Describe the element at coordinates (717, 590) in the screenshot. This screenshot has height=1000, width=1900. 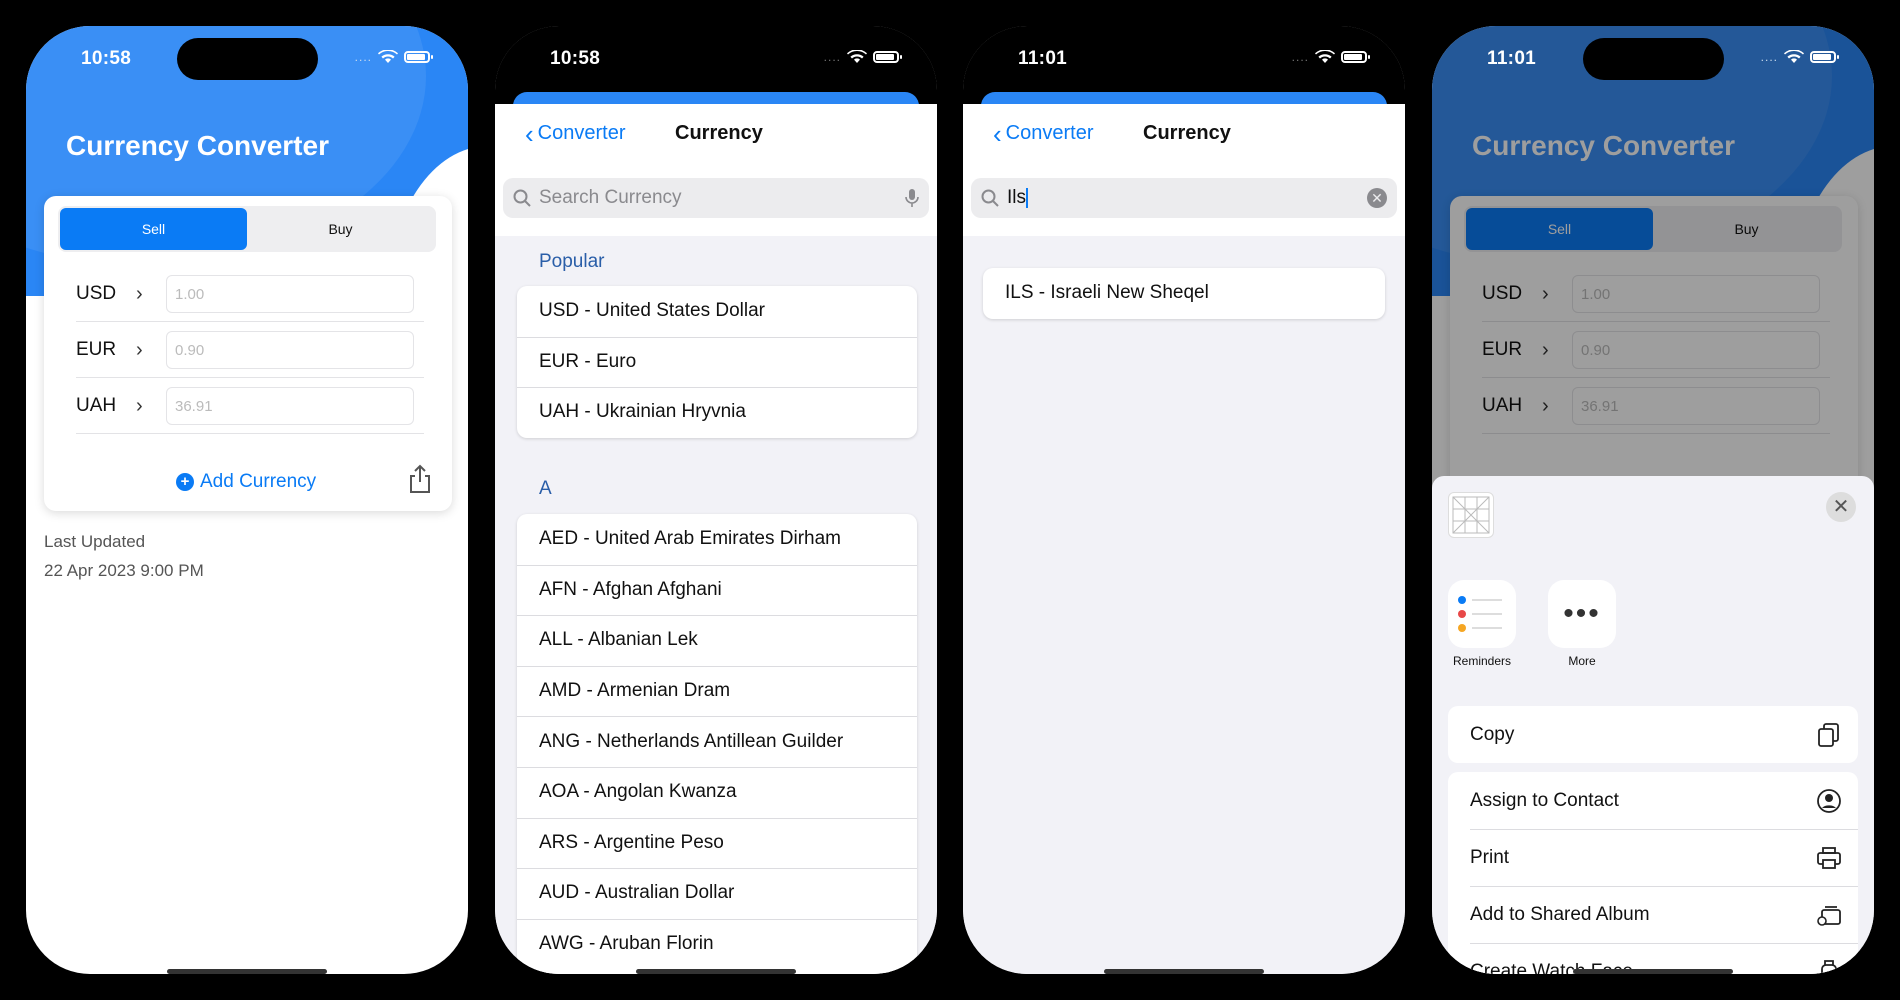
I see `list-item: AFN - Afghan Afghani` at that location.